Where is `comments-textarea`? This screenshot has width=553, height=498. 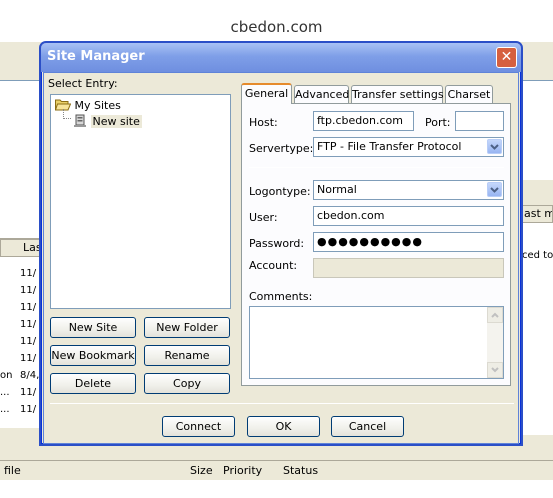 comments-textarea is located at coordinates (376, 342).